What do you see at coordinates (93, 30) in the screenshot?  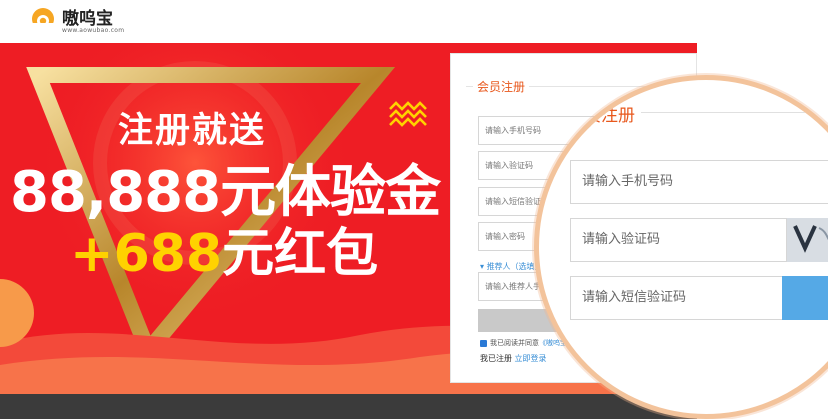 I see `logo-url: www.aowubao.com` at bounding box center [93, 30].